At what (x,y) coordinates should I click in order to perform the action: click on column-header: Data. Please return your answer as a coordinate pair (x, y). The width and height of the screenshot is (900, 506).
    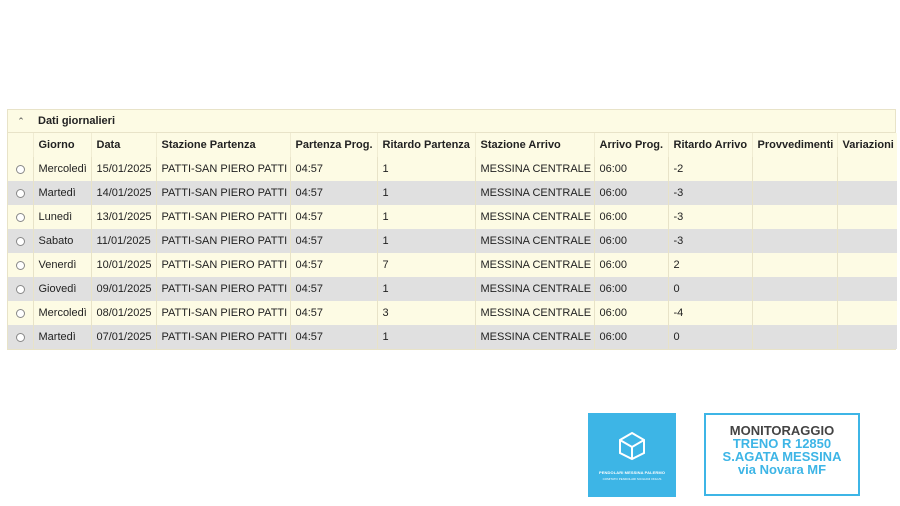
    Looking at the image, I should click on (123, 145).